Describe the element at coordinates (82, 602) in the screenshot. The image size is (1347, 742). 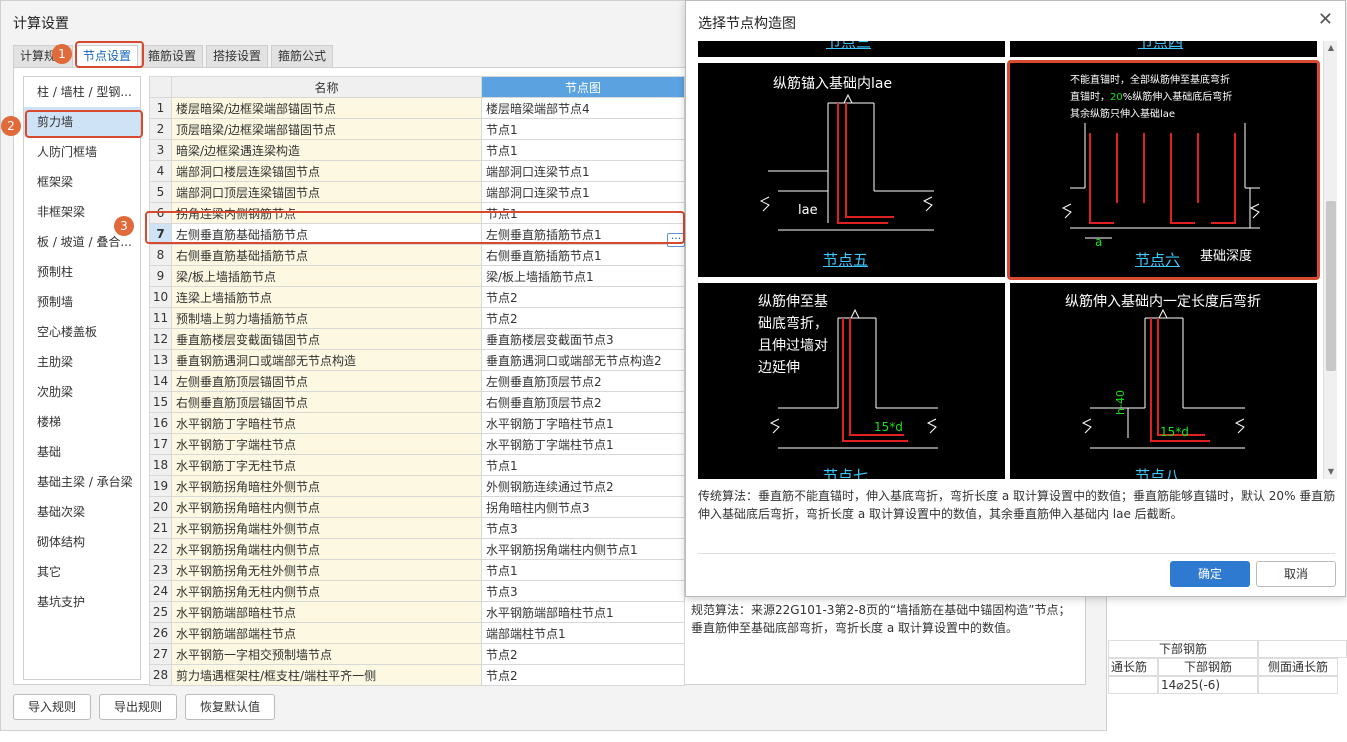
I see `sidebar-item: 基坑支护` at that location.